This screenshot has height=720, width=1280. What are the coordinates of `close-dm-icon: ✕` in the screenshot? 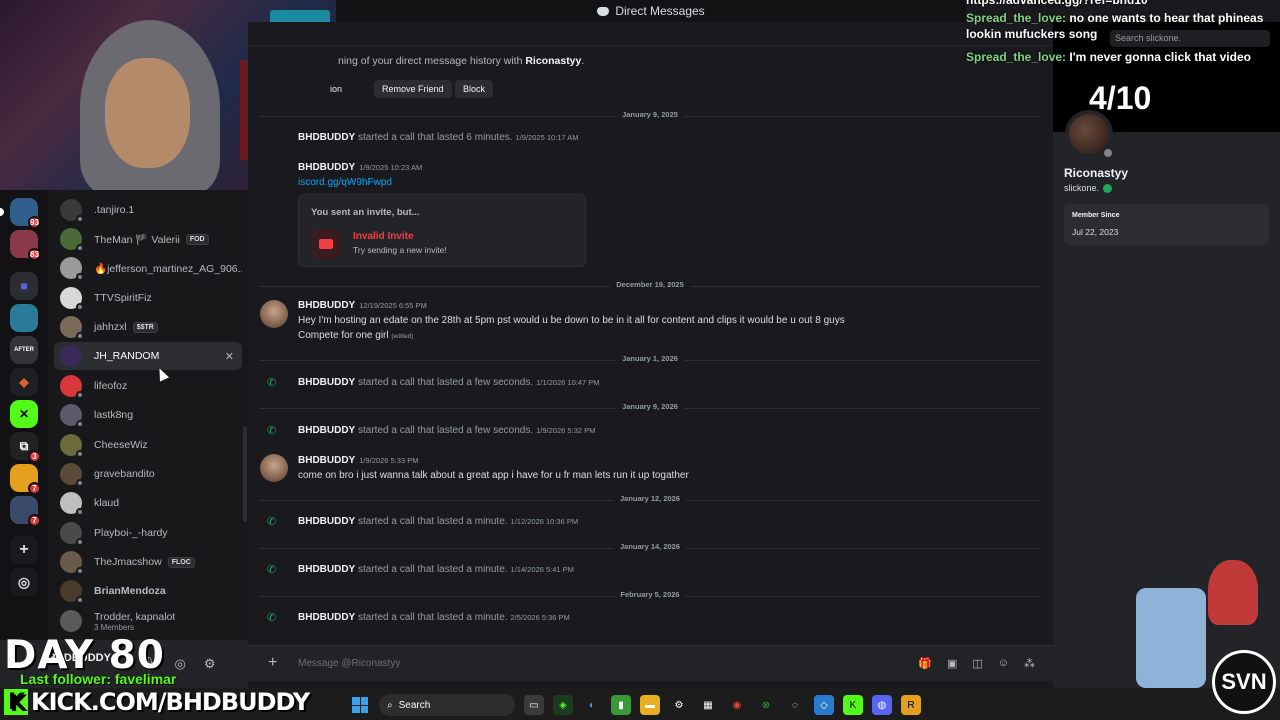 It's located at (229, 356).